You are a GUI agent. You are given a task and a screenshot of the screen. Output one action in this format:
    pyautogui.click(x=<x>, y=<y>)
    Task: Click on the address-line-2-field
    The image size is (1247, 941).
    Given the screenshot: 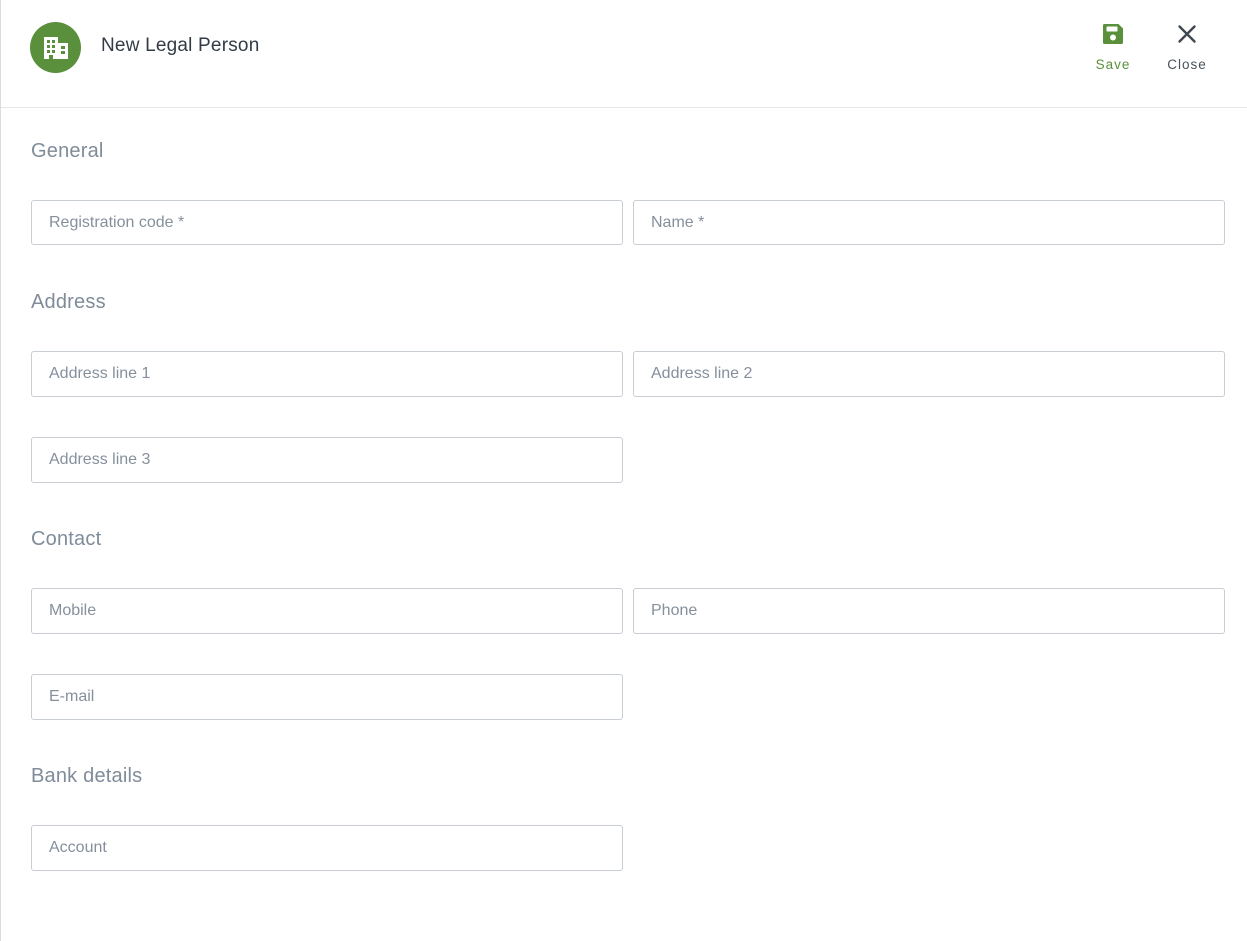 What is the action you would take?
    pyautogui.click(x=929, y=374)
    